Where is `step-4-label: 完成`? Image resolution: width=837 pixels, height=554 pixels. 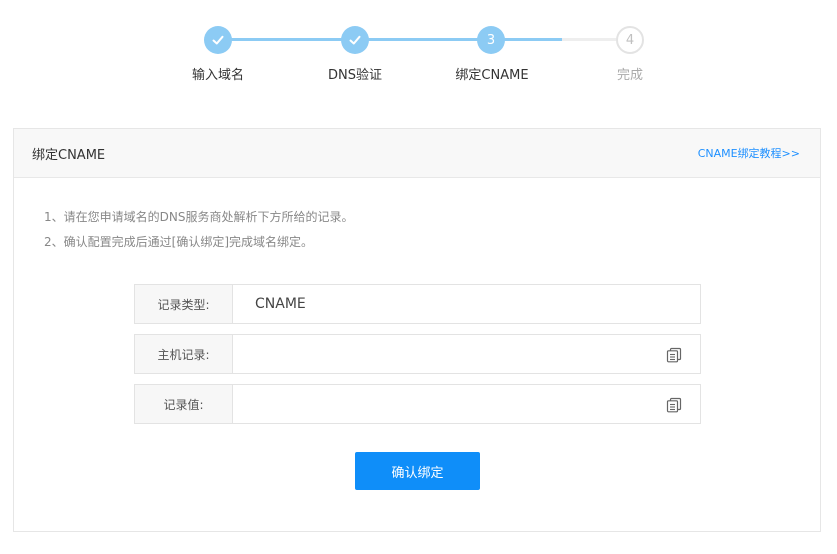
step-4-label: 完成 is located at coordinates (630, 75).